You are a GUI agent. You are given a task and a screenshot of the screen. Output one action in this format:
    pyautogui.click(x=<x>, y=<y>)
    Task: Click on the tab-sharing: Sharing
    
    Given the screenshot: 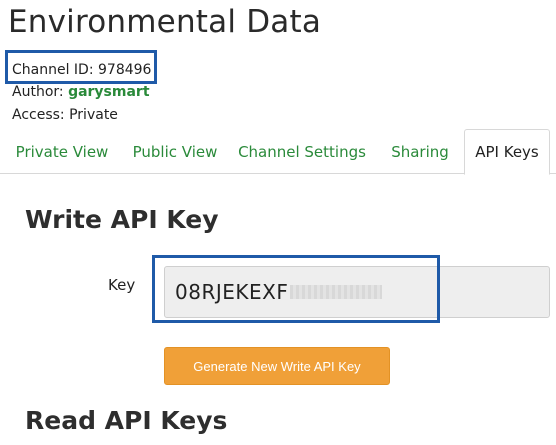 What is the action you would take?
    pyautogui.click(x=420, y=151)
    